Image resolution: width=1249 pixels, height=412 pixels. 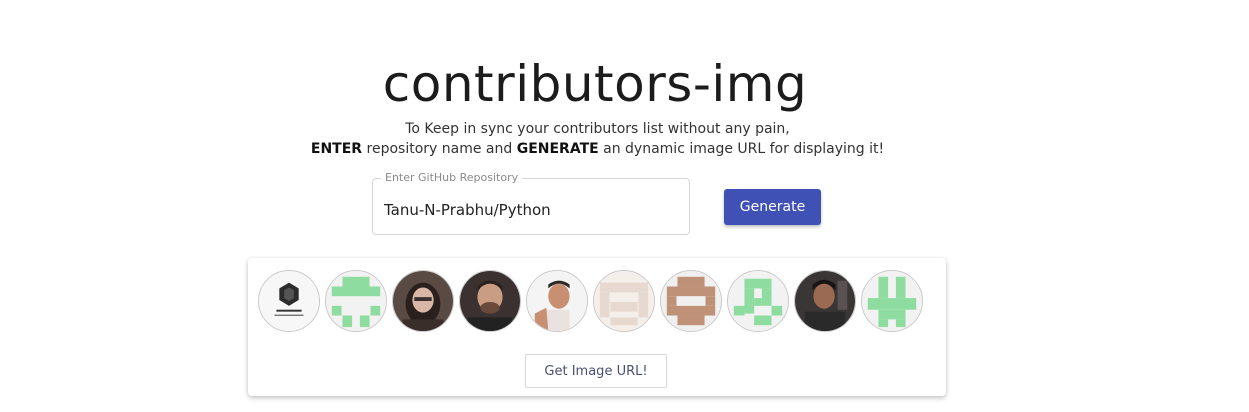 I want to click on repository-field-label: Enter GitHub Repository, so click(x=452, y=178).